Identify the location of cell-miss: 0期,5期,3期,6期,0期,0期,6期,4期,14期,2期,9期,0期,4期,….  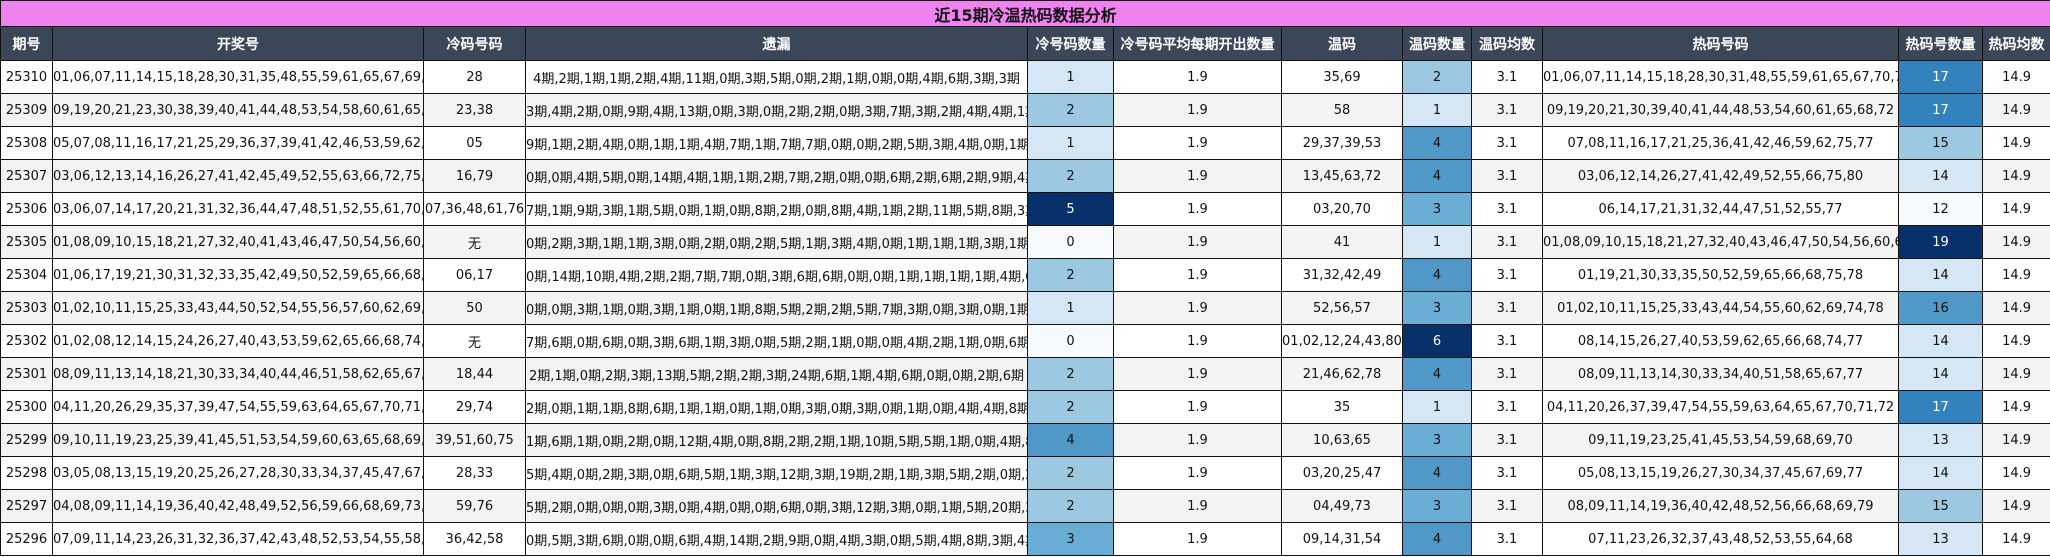
(776, 539).